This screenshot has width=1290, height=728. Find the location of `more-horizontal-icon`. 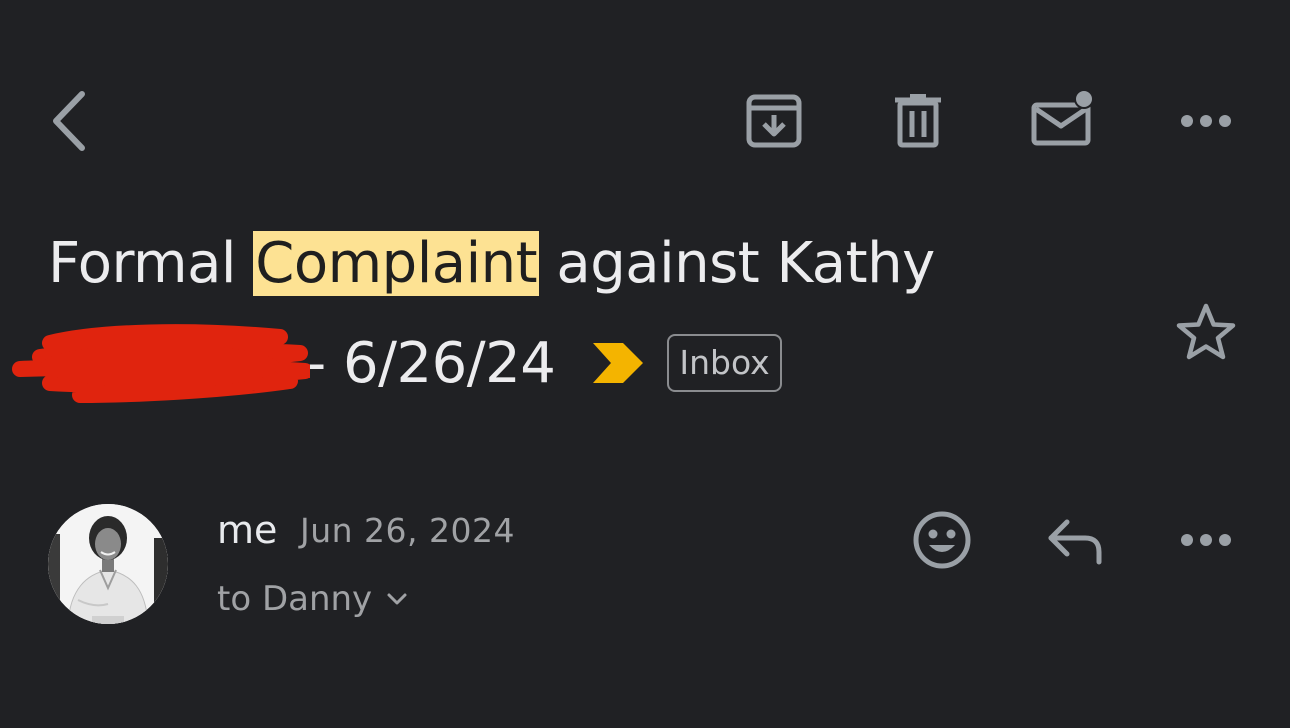

more-horizontal-icon is located at coordinates (1206, 121).